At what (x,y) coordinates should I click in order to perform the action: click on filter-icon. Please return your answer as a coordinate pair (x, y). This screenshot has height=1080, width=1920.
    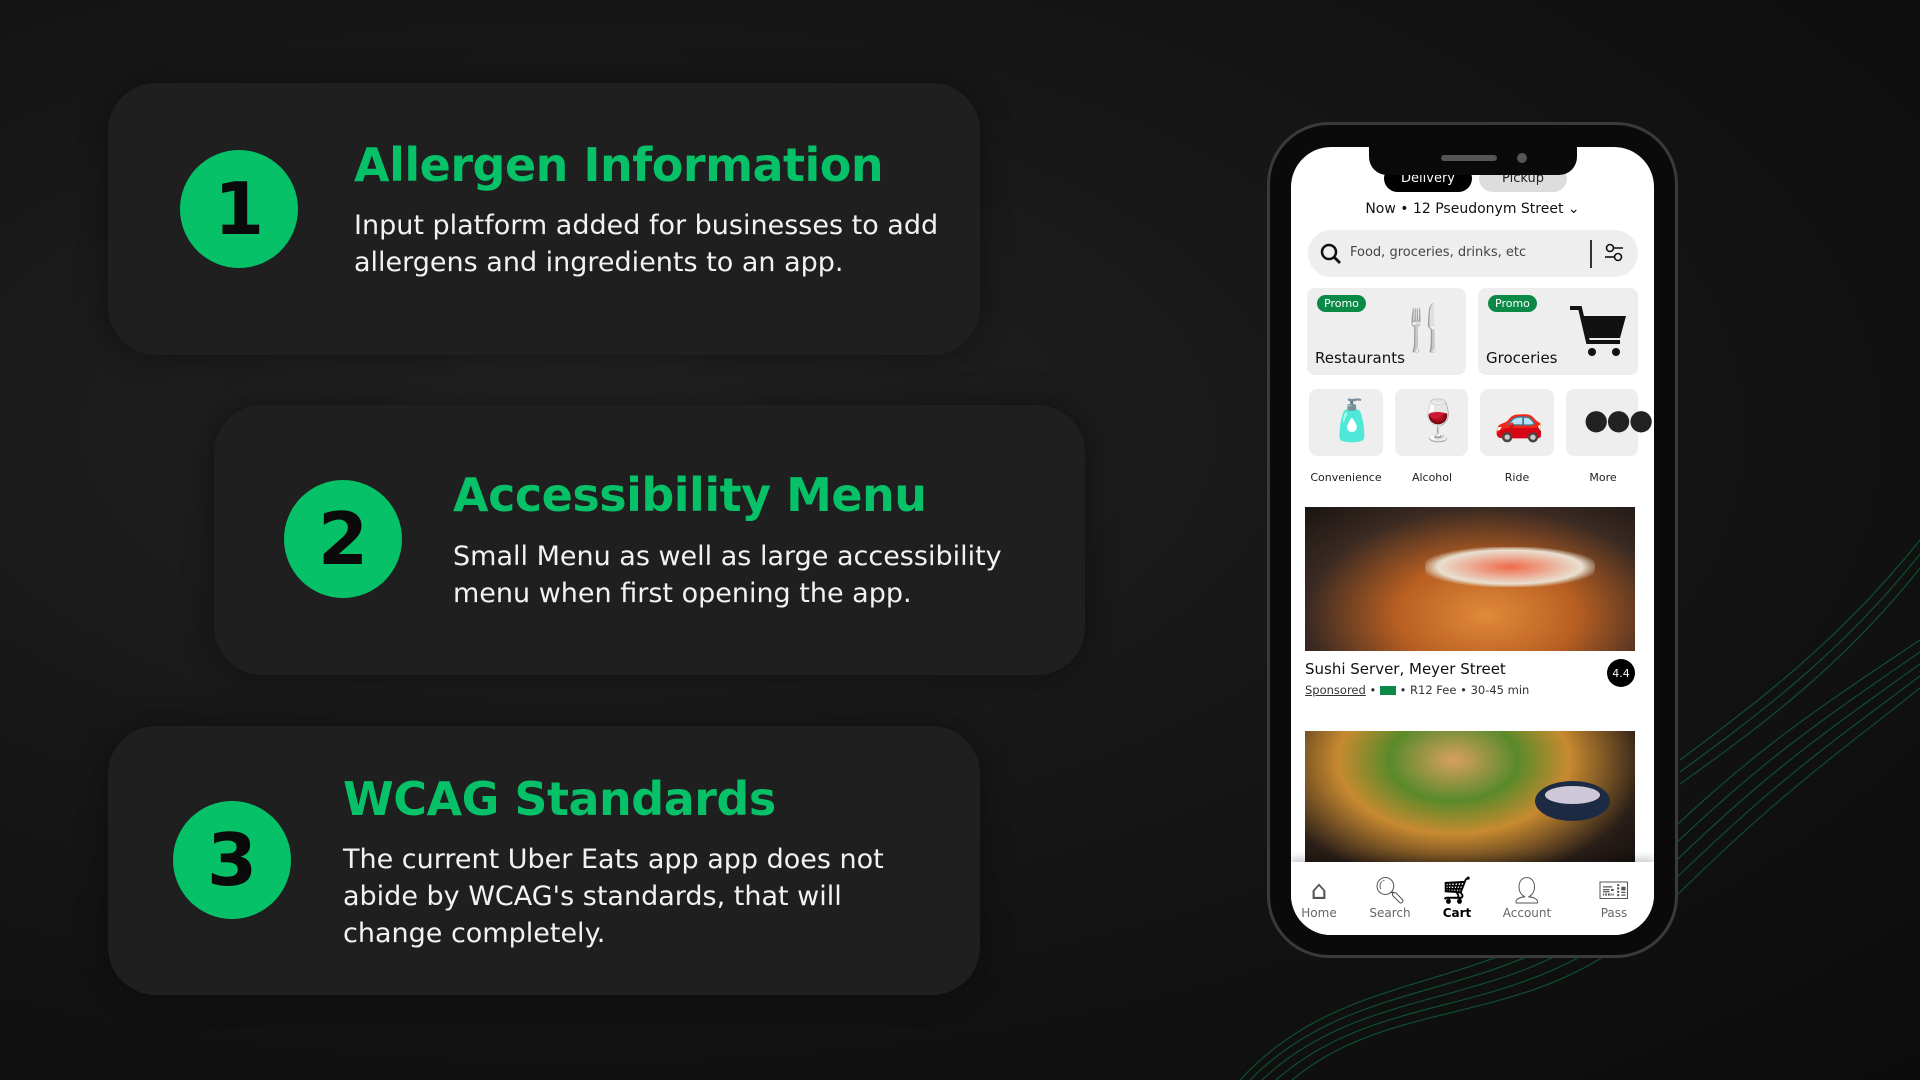
    Looking at the image, I should click on (1614, 253).